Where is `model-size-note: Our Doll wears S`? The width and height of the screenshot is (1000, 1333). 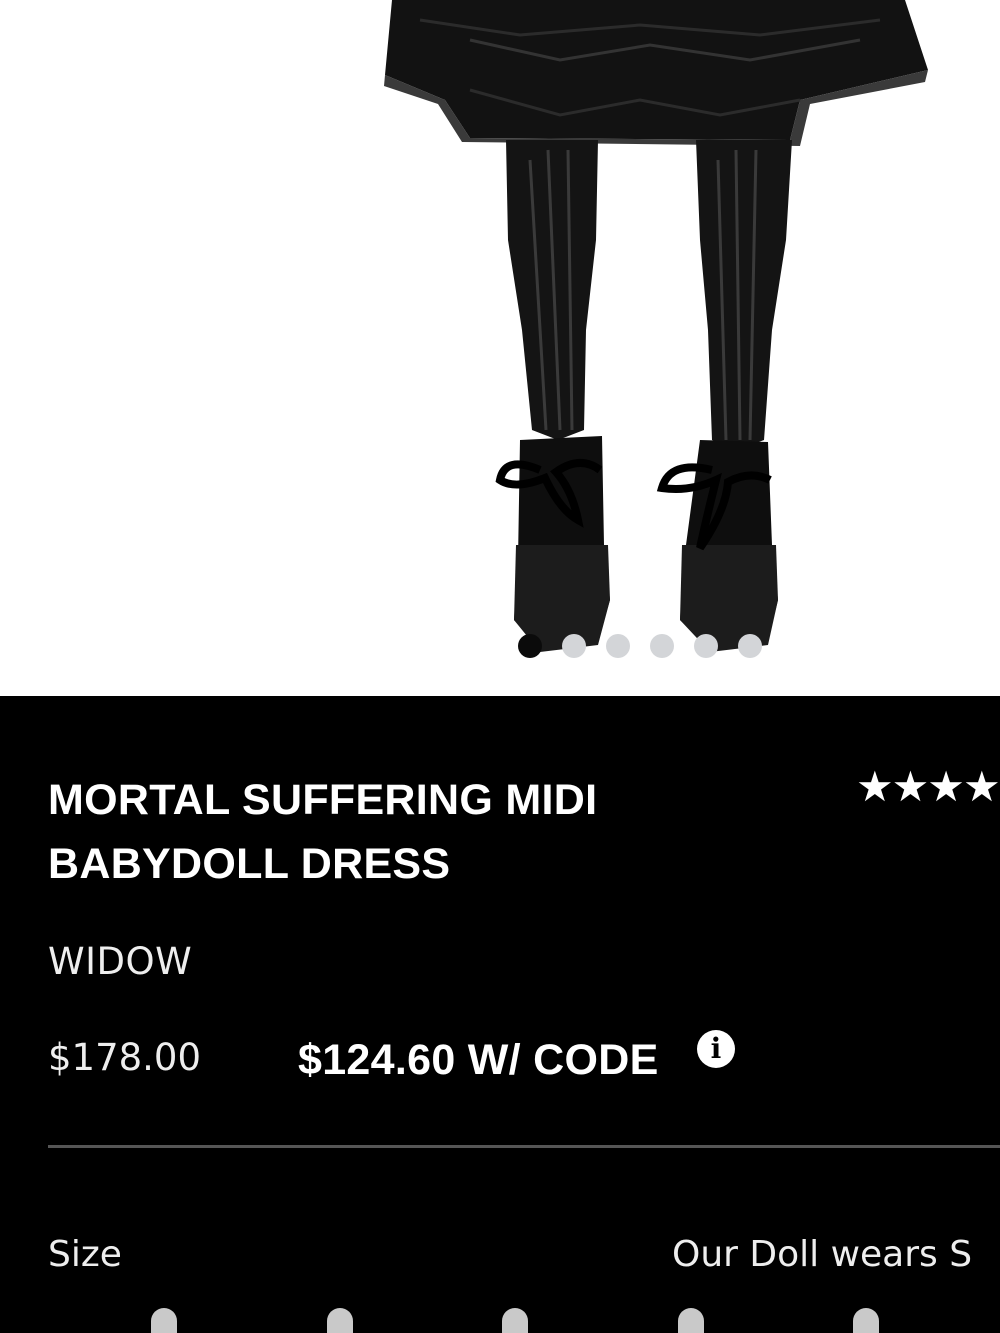 model-size-note: Our Doll wears S is located at coordinates (822, 1254).